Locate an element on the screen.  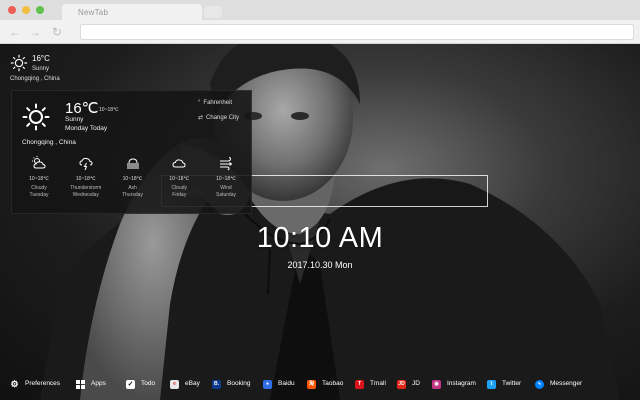
messenger-label: Messenger is located at coordinates (566, 383).